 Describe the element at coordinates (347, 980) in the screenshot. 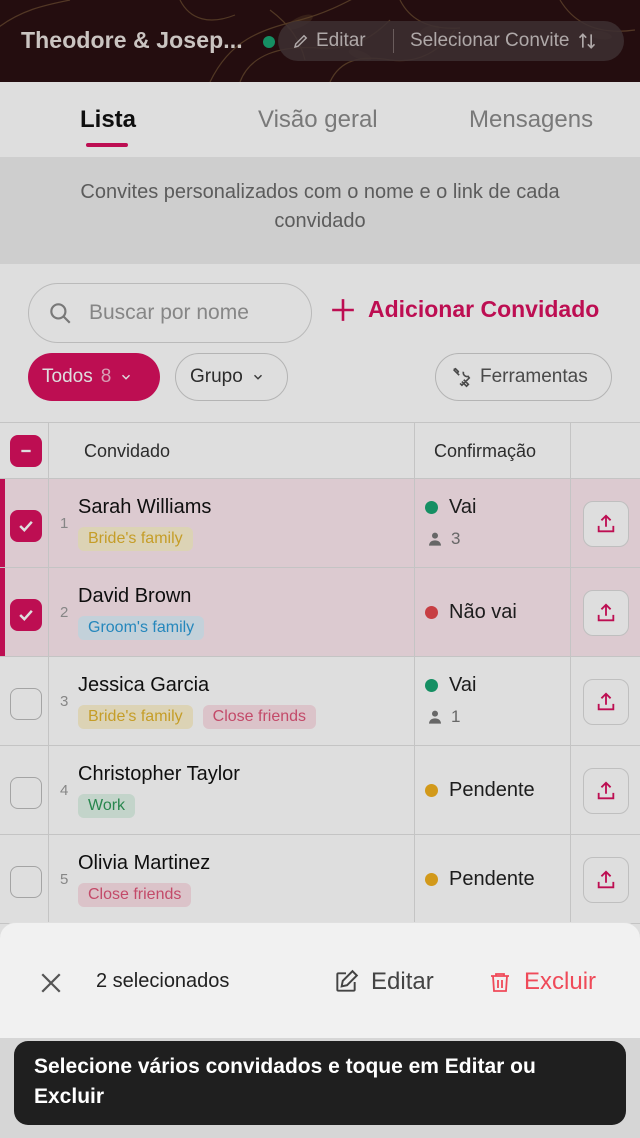

I see `edit-icon` at that location.